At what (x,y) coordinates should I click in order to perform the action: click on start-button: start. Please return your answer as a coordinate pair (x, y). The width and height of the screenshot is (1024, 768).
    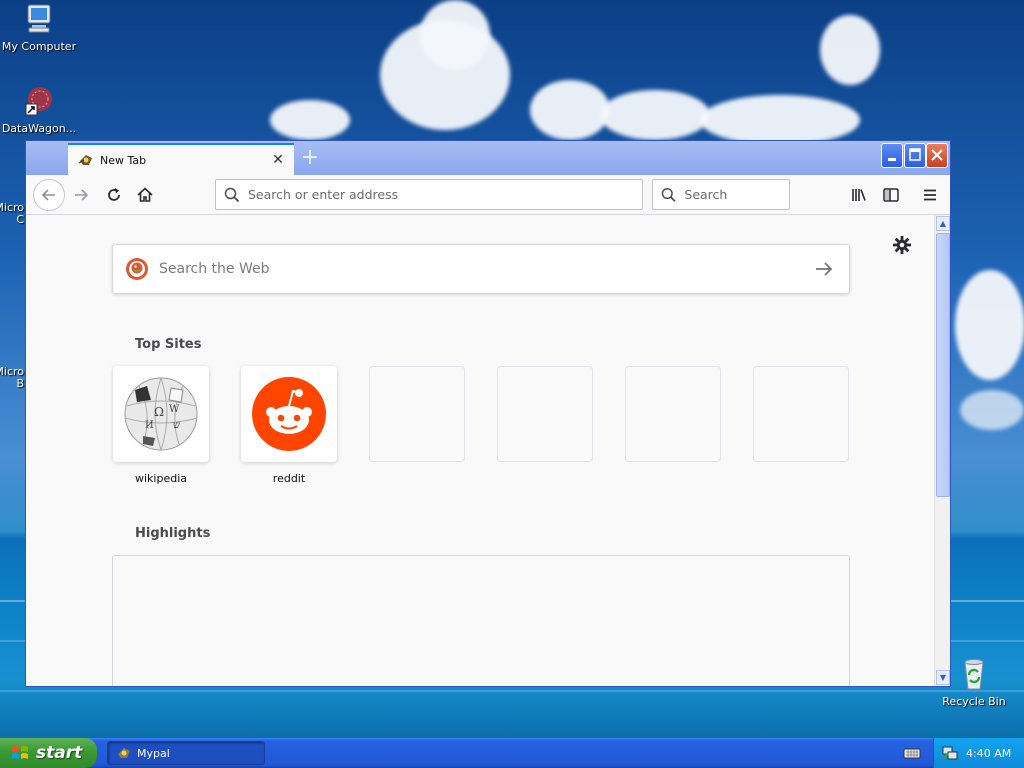
    Looking at the image, I should click on (48, 753).